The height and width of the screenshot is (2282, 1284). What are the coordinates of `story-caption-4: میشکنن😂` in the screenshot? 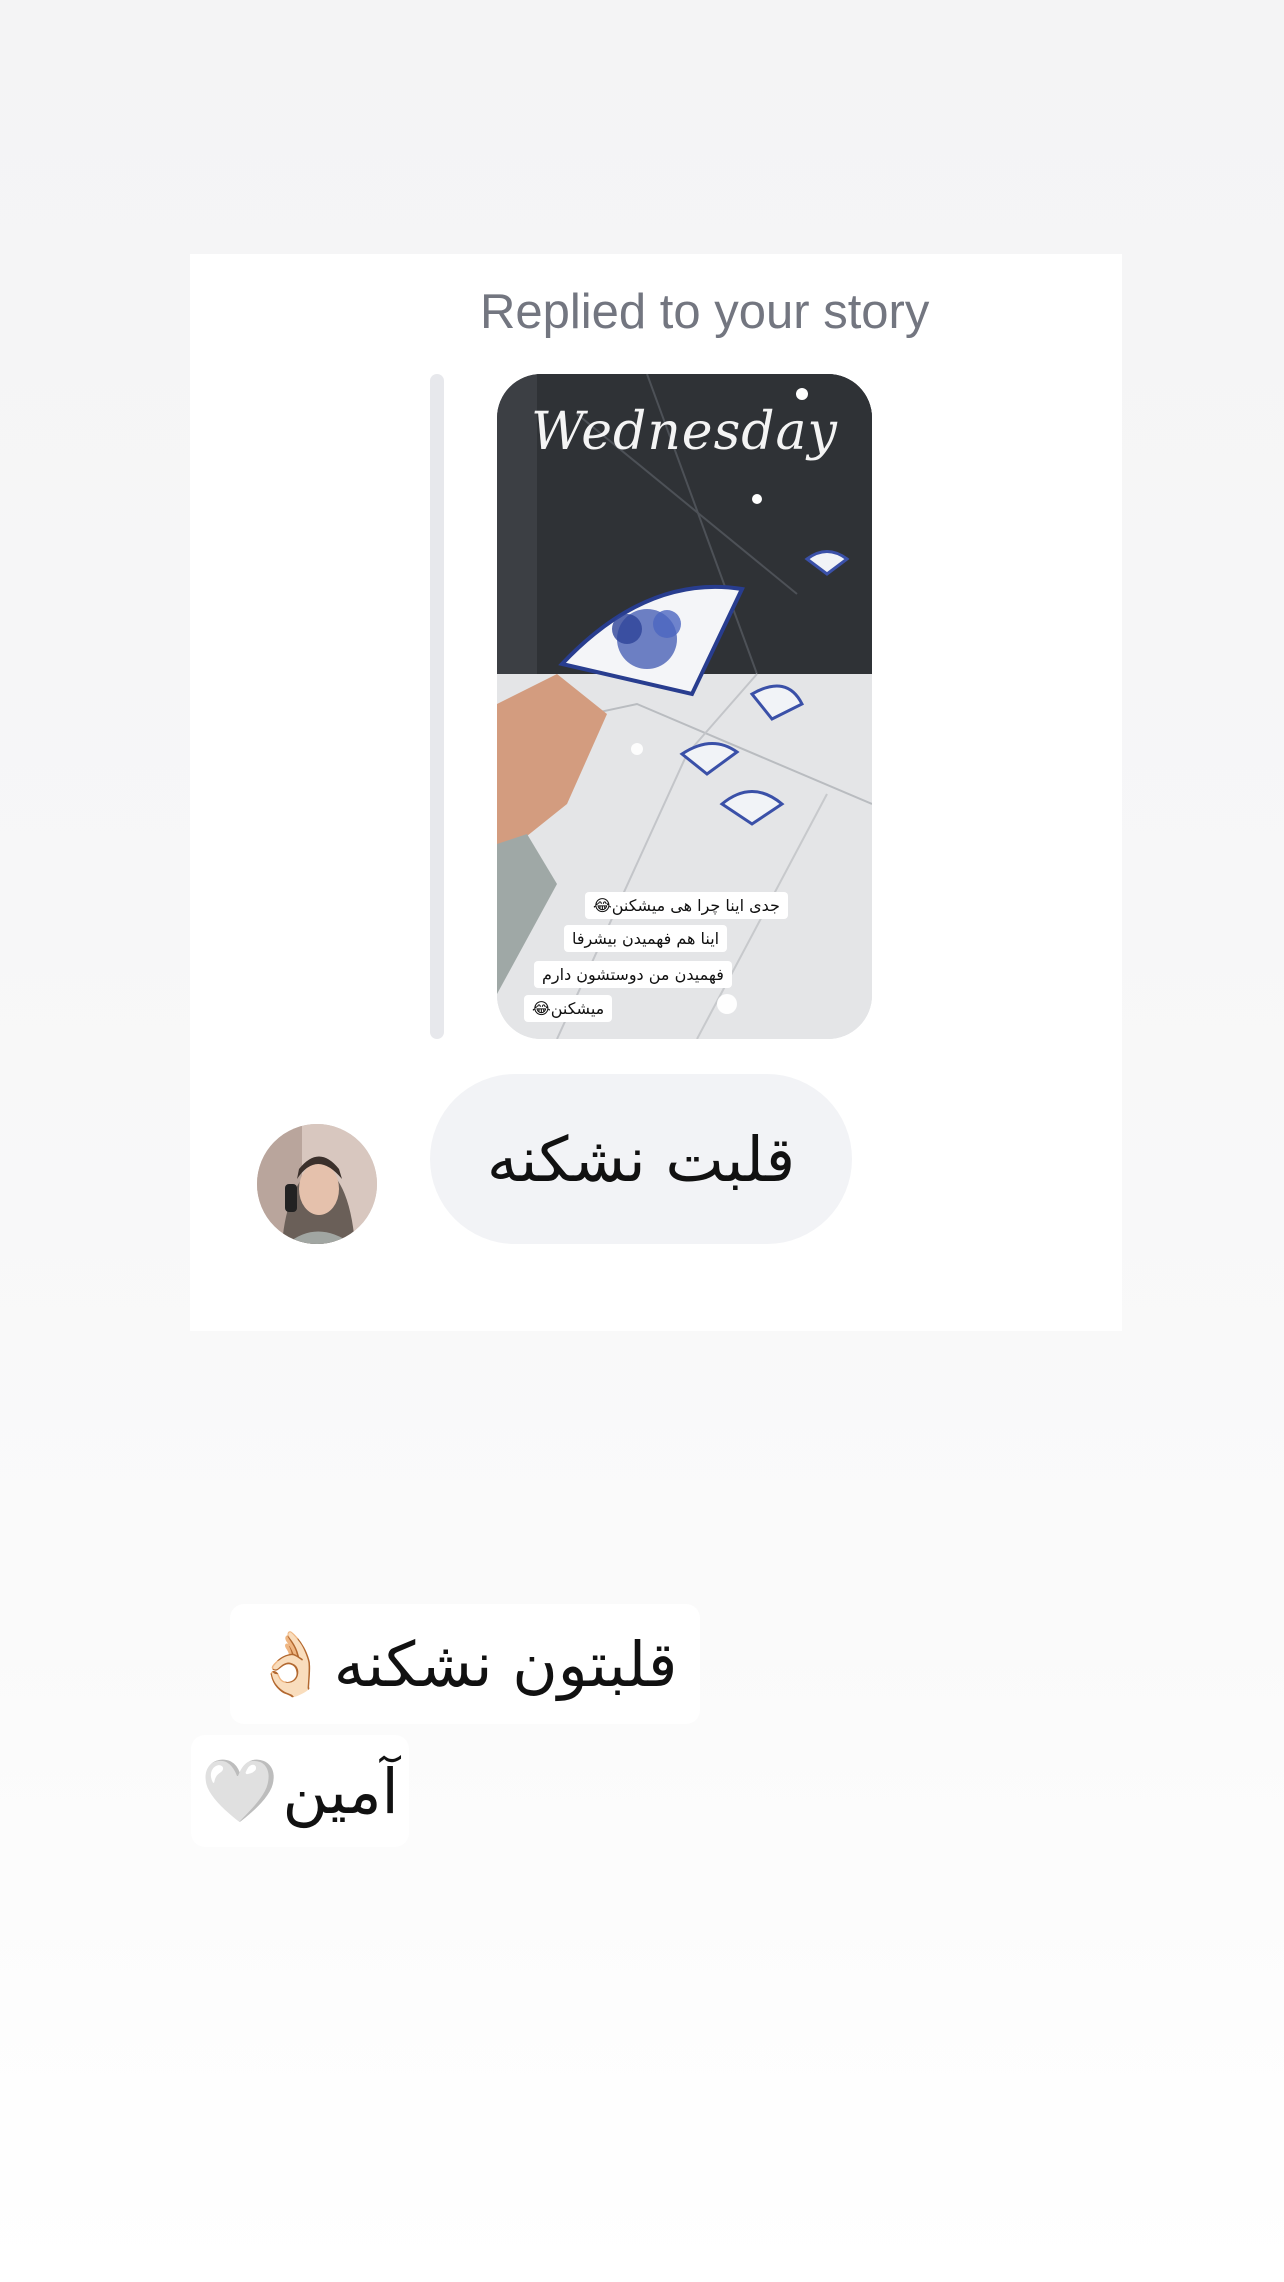 It's located at (568, 1008).